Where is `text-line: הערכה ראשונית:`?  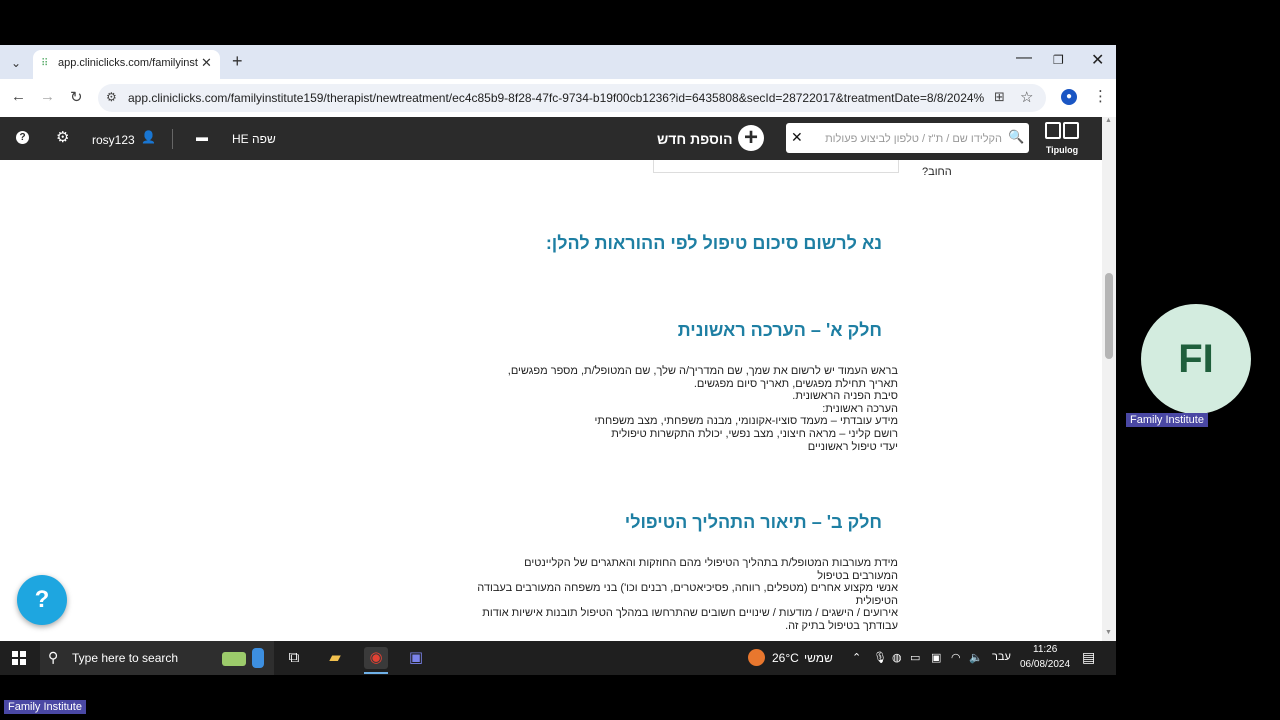 text-line: הערכה ראשונית: is located at coordinates (860, 408).